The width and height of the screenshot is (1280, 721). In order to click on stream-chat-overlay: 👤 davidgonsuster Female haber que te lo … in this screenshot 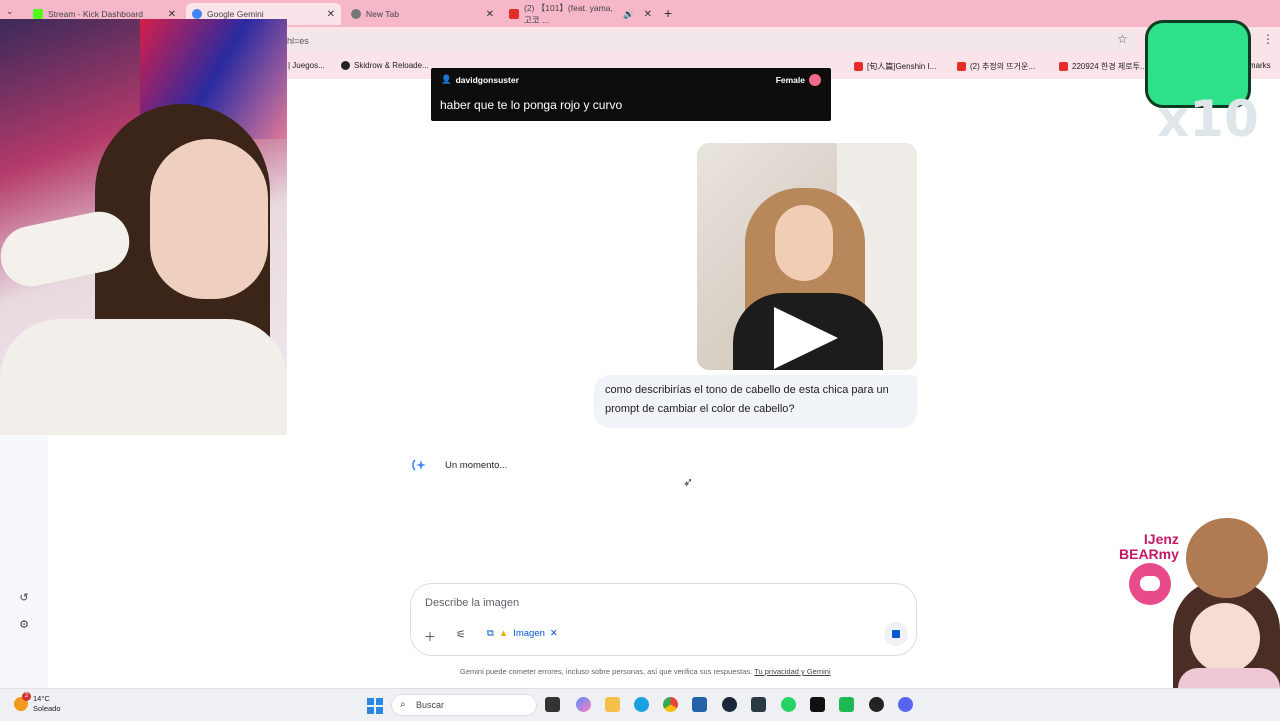, I will do `click(631, 94)`.